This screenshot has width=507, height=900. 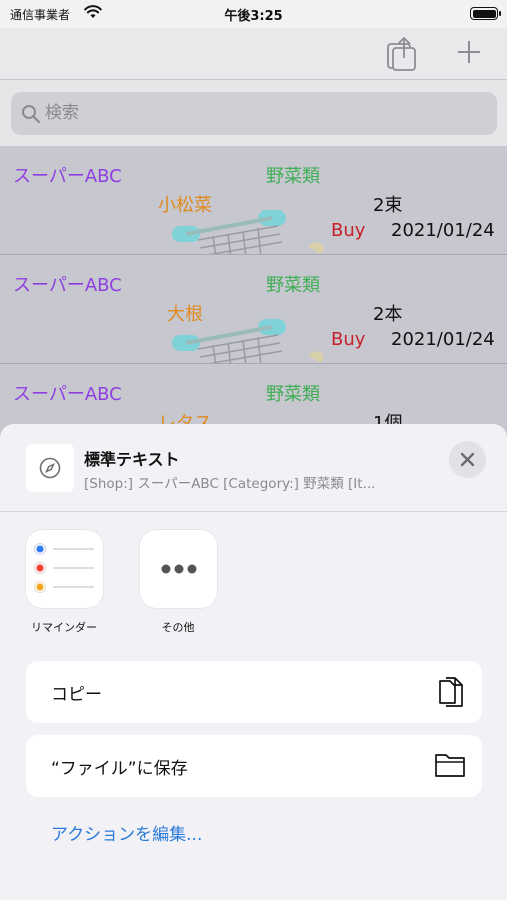 What do you see at coordinates (119, 769) in the screenshot?
I see `action-label: “ファイル”に保存` at bounding box center [119, 769].